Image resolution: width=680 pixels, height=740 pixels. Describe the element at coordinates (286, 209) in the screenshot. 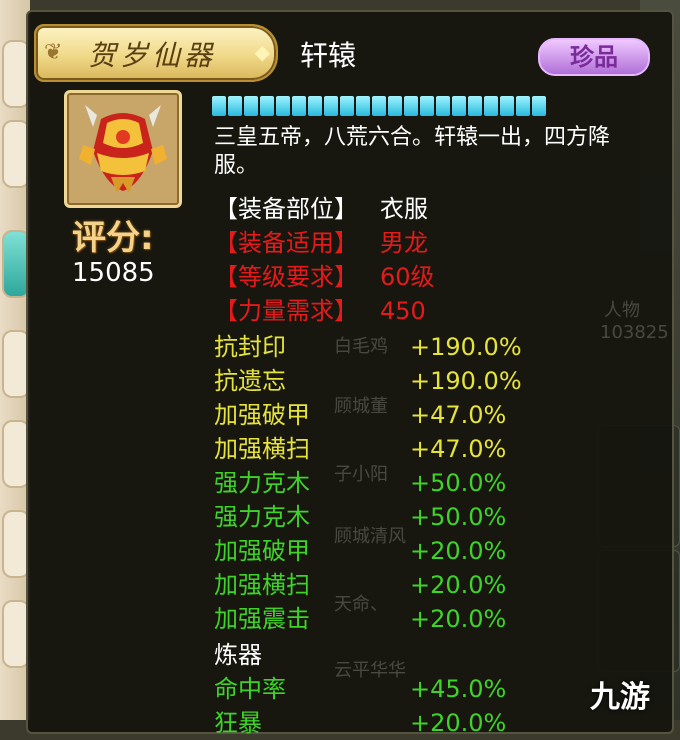

I see `req-label: 【装备部位】` at that location.